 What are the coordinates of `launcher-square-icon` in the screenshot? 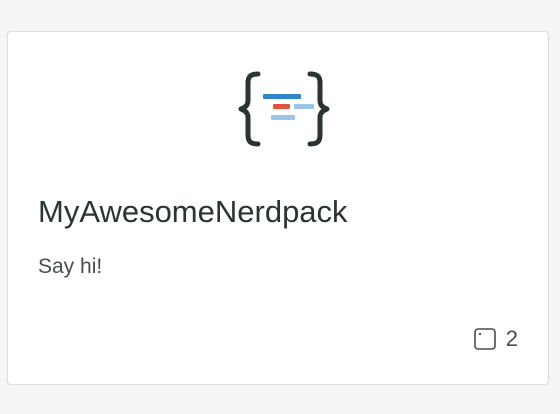 It's located at (484, 339).